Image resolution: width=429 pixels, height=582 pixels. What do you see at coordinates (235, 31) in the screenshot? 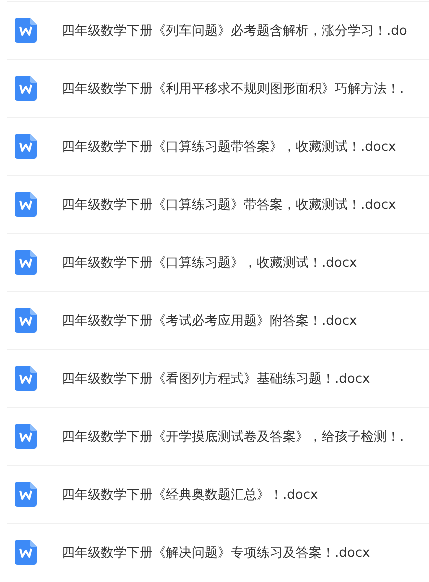
I see `file-name: 四年级数学下册《列车问题》必考题含解析，涨分学习！.do` at bounding box center [235, 31].